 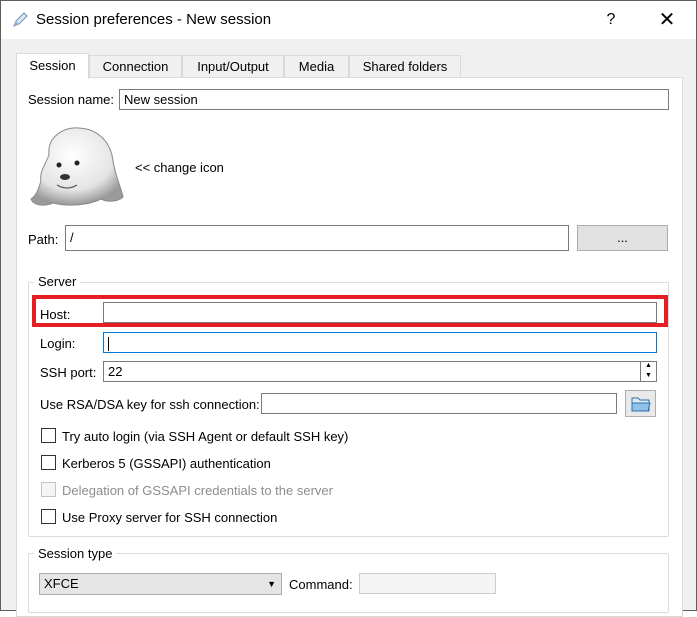 What do you see at coordinates (271, 584) in the screenshot?
I see `chevron-down-icon: ▼` at bounding box center [271, 584].